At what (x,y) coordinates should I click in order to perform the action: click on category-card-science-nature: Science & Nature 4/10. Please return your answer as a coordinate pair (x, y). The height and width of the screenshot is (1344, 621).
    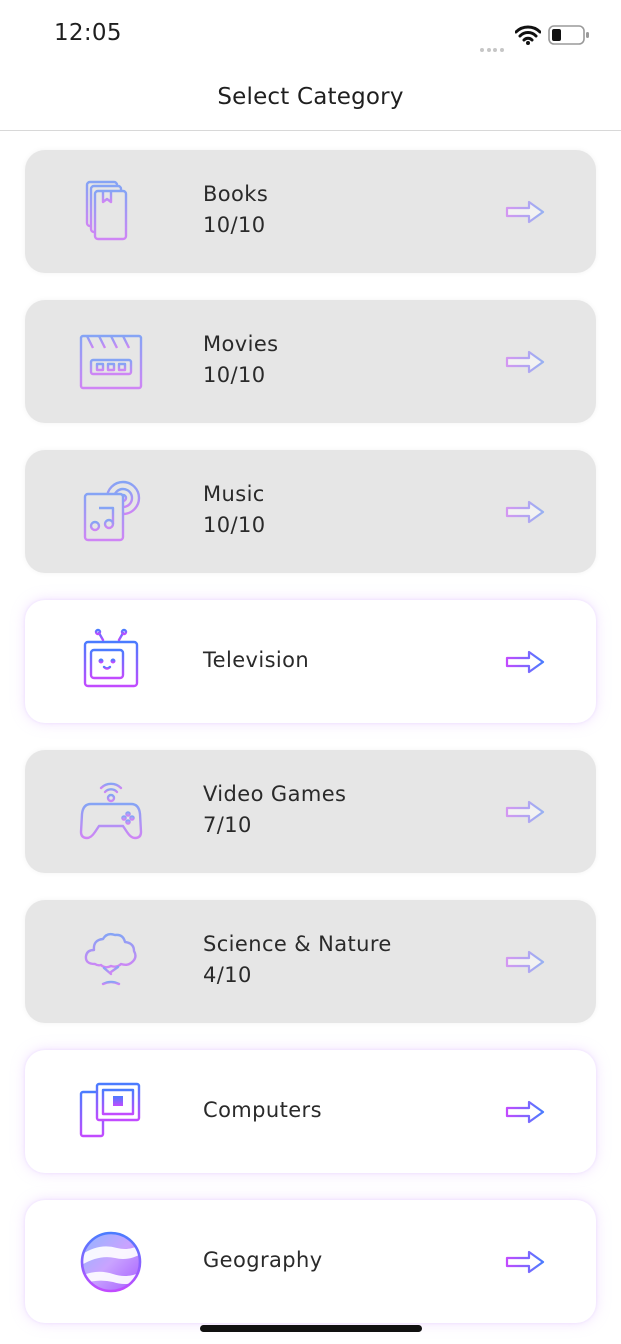
    Looking at the image, I should click on (310, 961).